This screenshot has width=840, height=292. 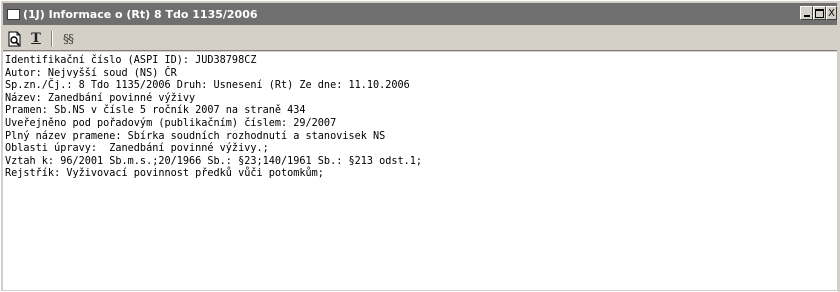 What do you see at coordinates (13, 14) in the screenshot?
I see `window-system-icon` at bounding box center [13, 14].